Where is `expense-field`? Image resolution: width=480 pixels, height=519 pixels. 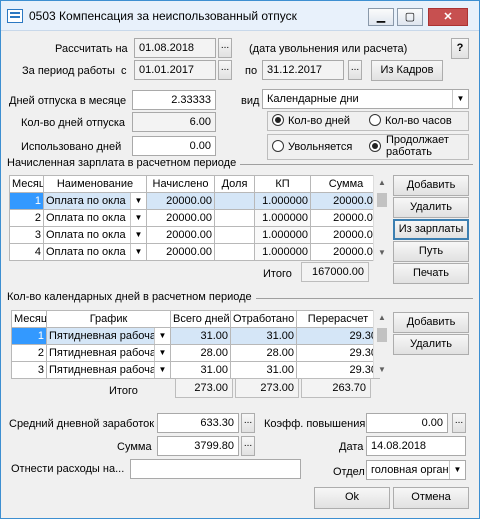
expense-field is located at coordinates (215, 469).